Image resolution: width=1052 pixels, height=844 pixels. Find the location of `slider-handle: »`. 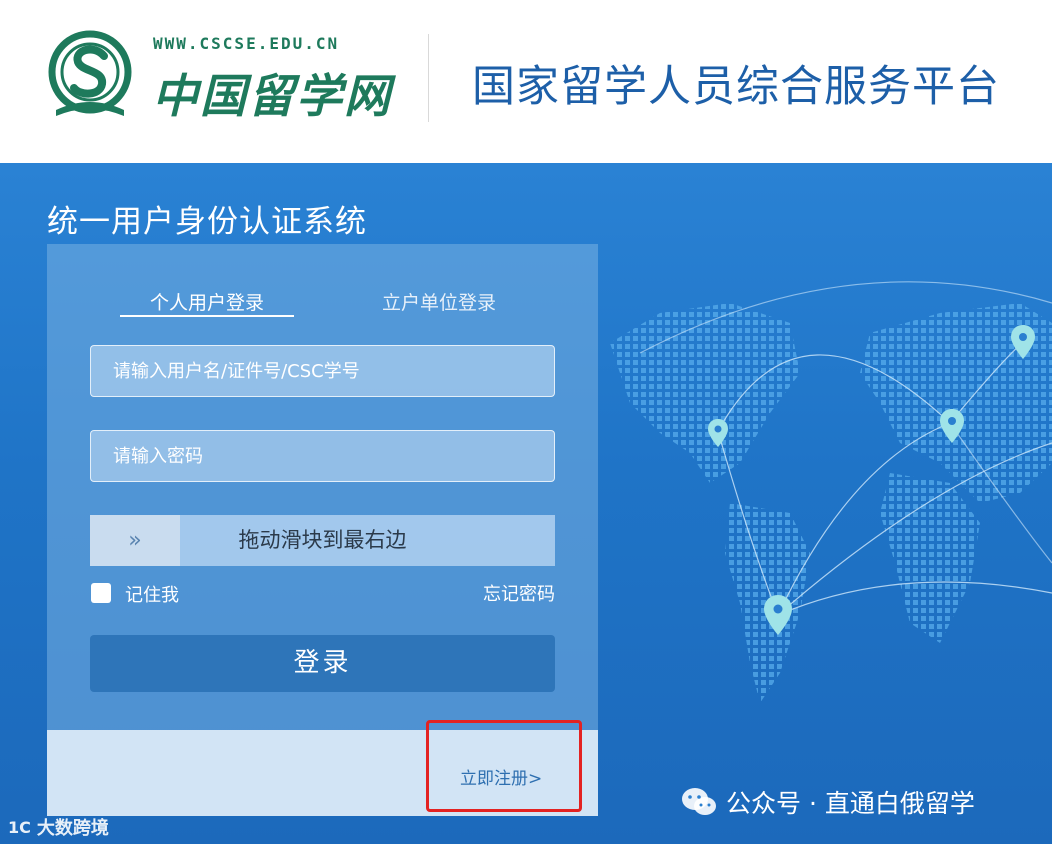

slider-handle: » is located at coordinates (135, 540).